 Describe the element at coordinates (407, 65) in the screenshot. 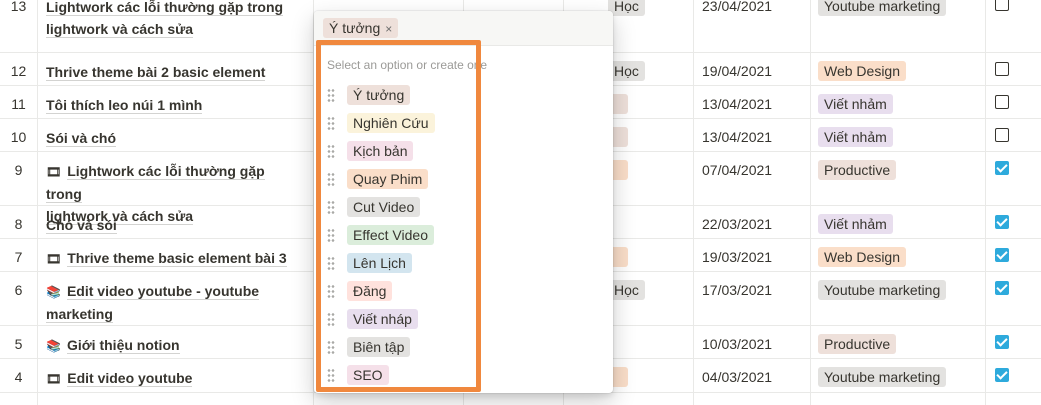

I see `popup-hint: Select an option or create one` at that location.